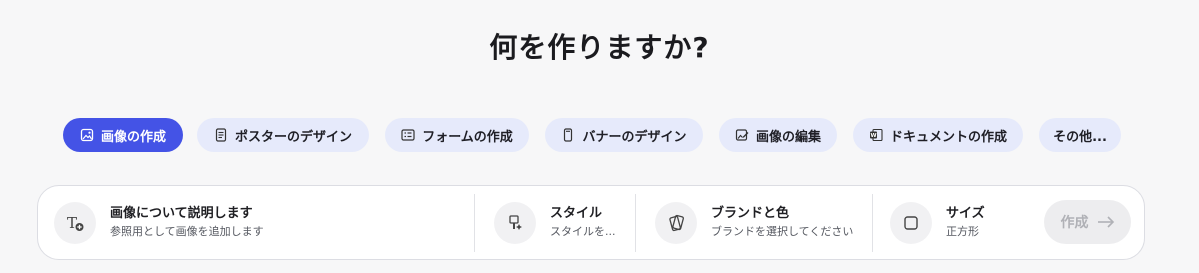 Image resolution: width=1199 pixels, height=273 pixels. I want to click on chip-edit-image: 画像の編集, so click(778, 135).